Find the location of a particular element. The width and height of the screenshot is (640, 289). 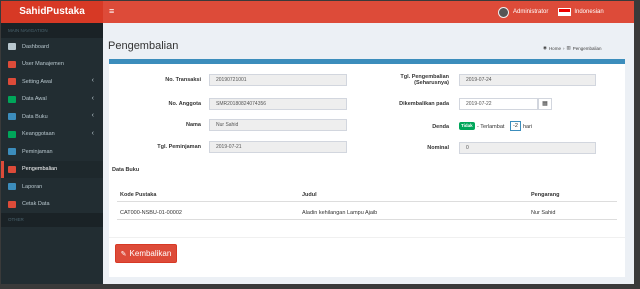

calendar-icon: ▦ is located at coordinates (545, 104).